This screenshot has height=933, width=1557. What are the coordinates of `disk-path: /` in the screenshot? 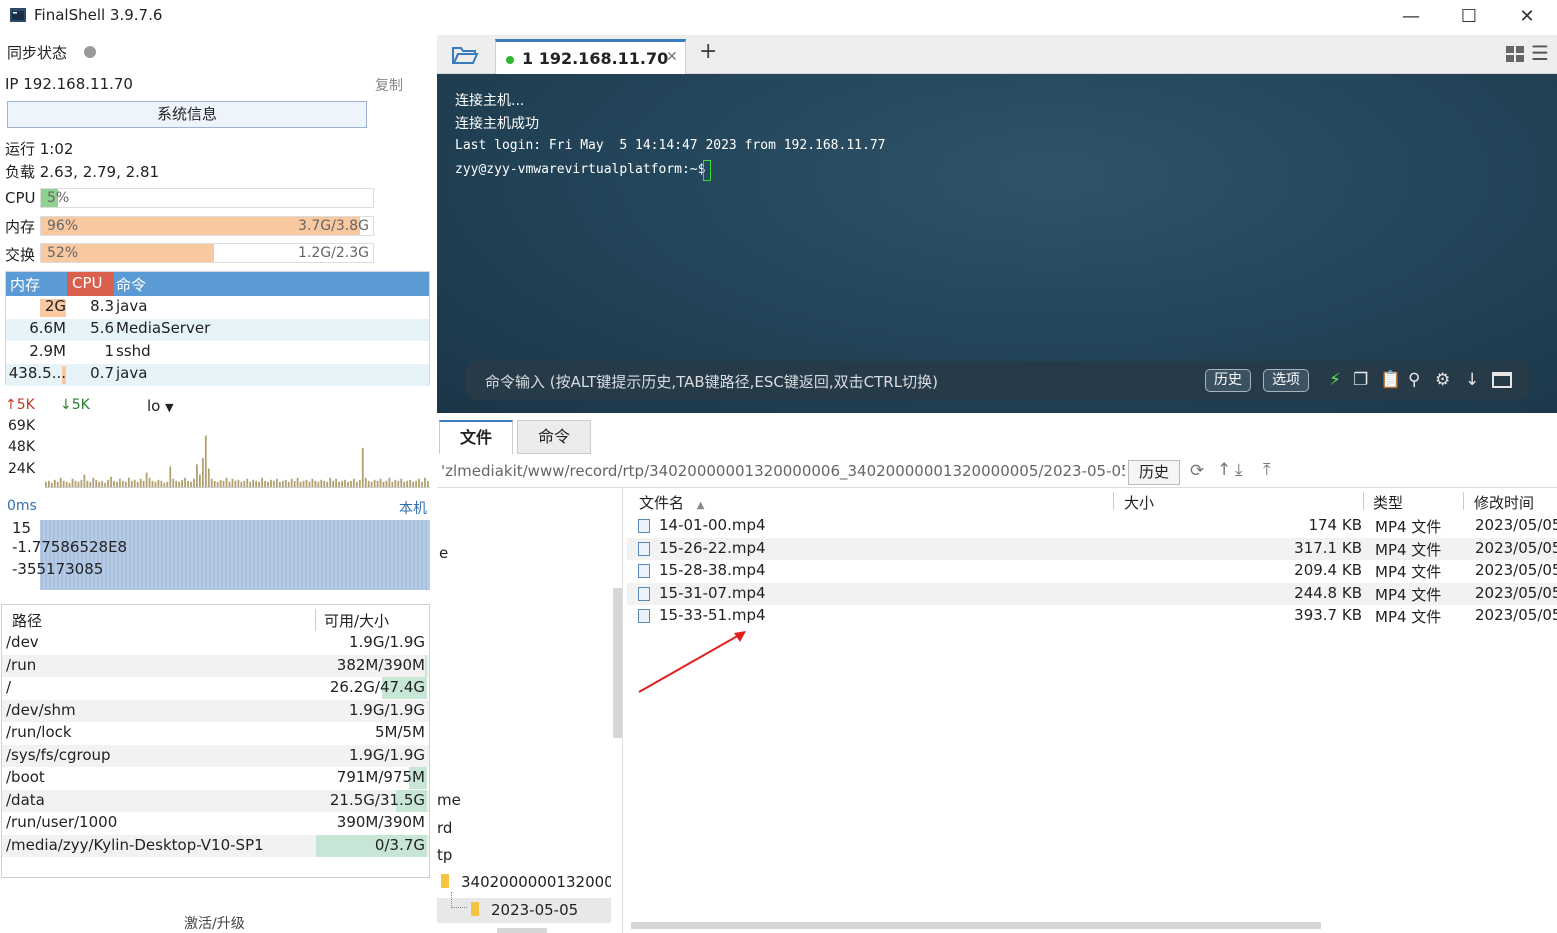 It's located at (9, 687).